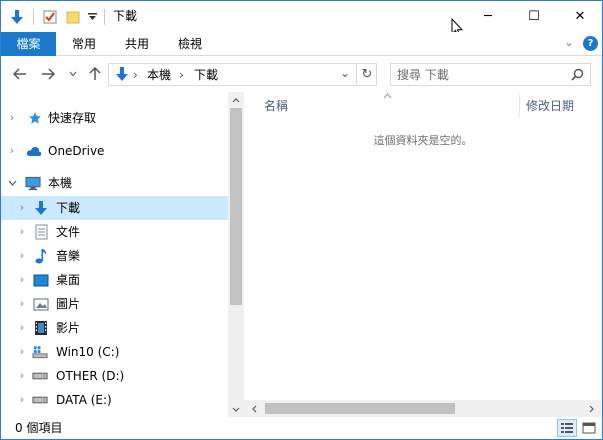 This screenshot has width=603, height=440. Describe the element at coordinates (20, 74) in the screenshot. I see `back-arrow-icon` at that location.